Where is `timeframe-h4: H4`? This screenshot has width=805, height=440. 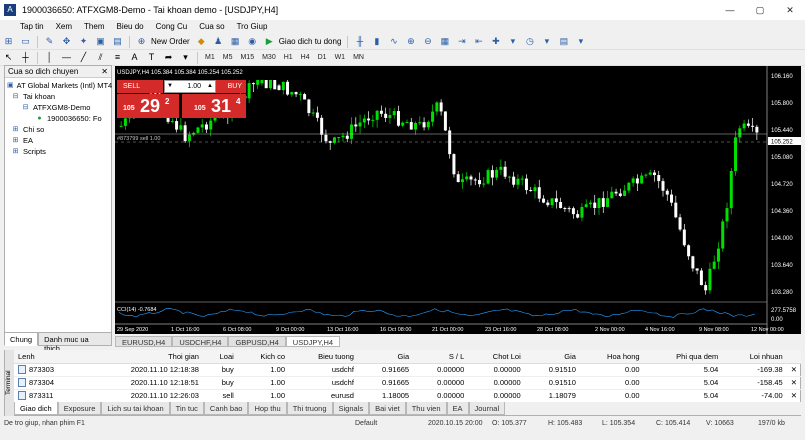
timeframe-h4: H4 is located at coordinates (305, 57).